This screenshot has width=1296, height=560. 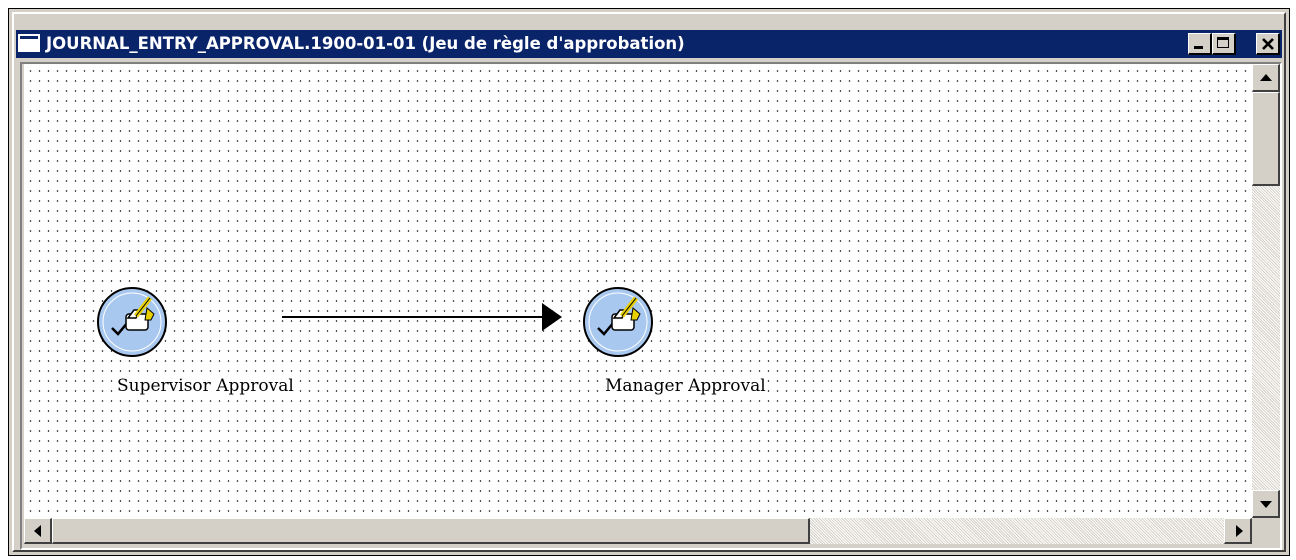 I want to click on scroll-up-button, so click(x=1266, y=78).